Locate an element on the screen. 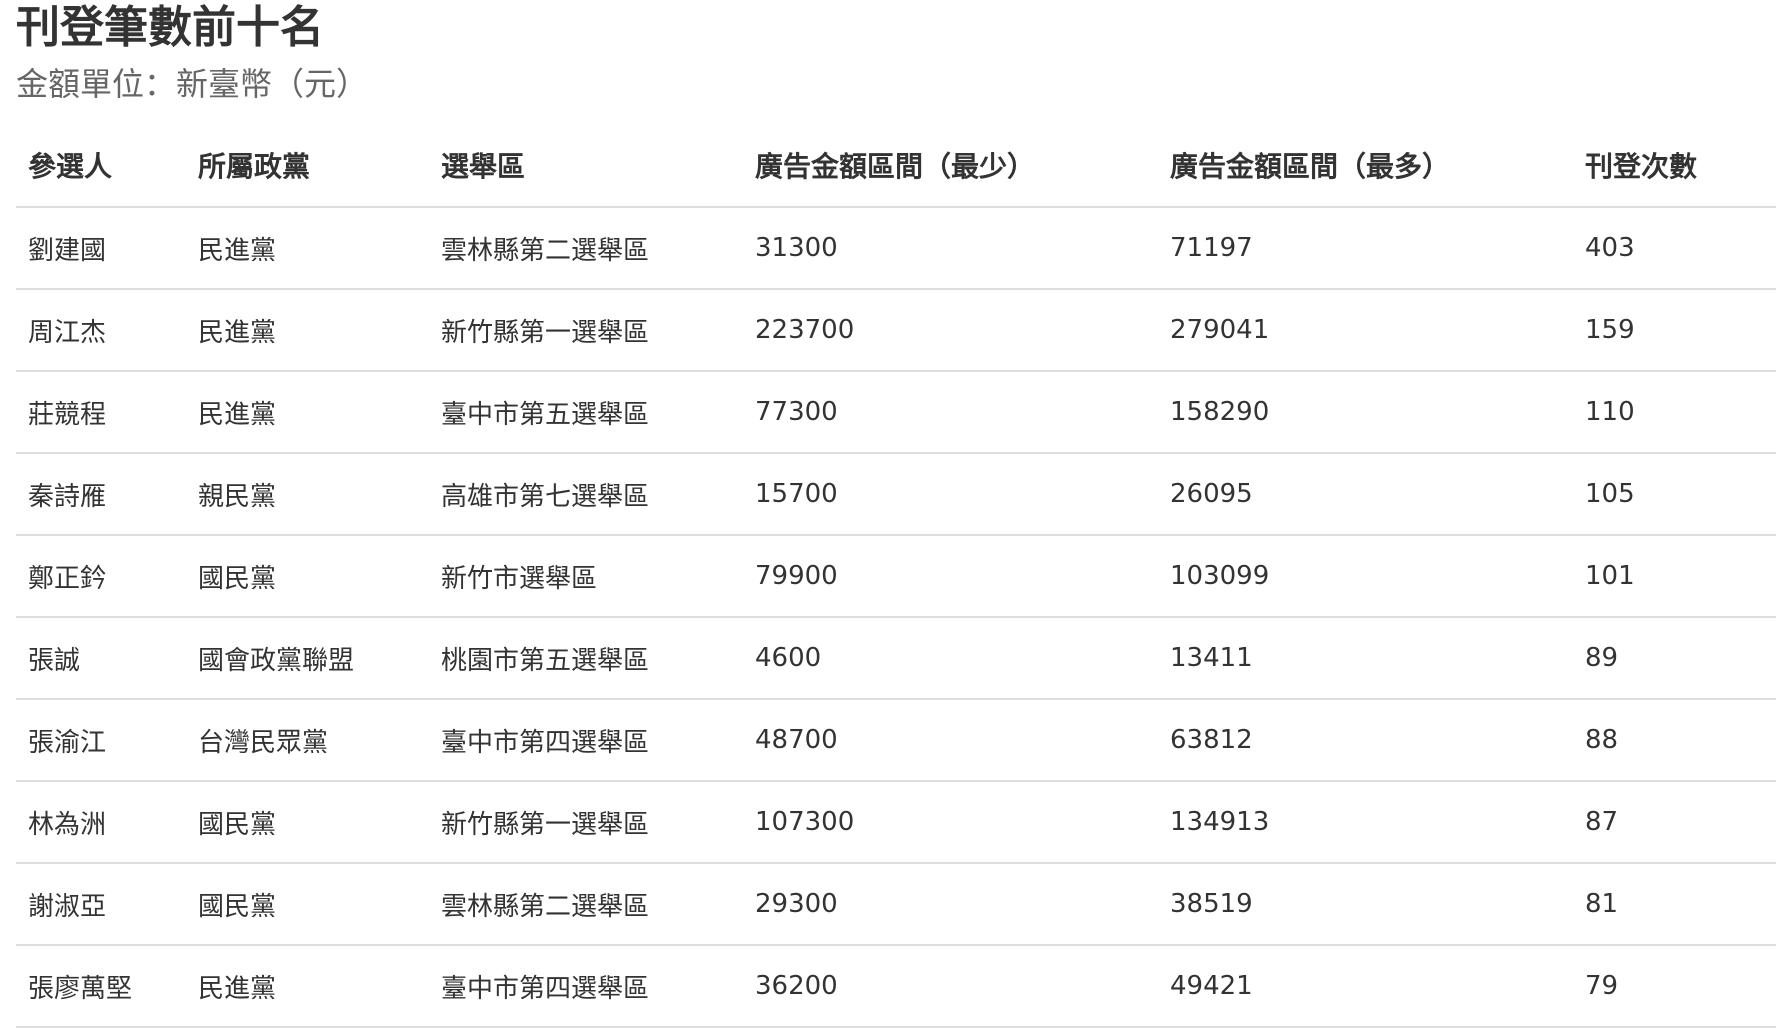 The width and height of the screenshot is (1778, 1030). cell-count: 79 is located at coordinates (1674, 986).